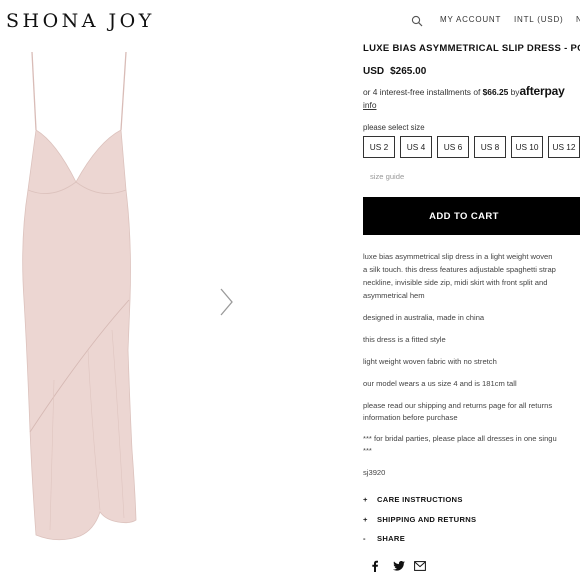  I want to click on accordion-share: - SHARE, so click(384, 538).